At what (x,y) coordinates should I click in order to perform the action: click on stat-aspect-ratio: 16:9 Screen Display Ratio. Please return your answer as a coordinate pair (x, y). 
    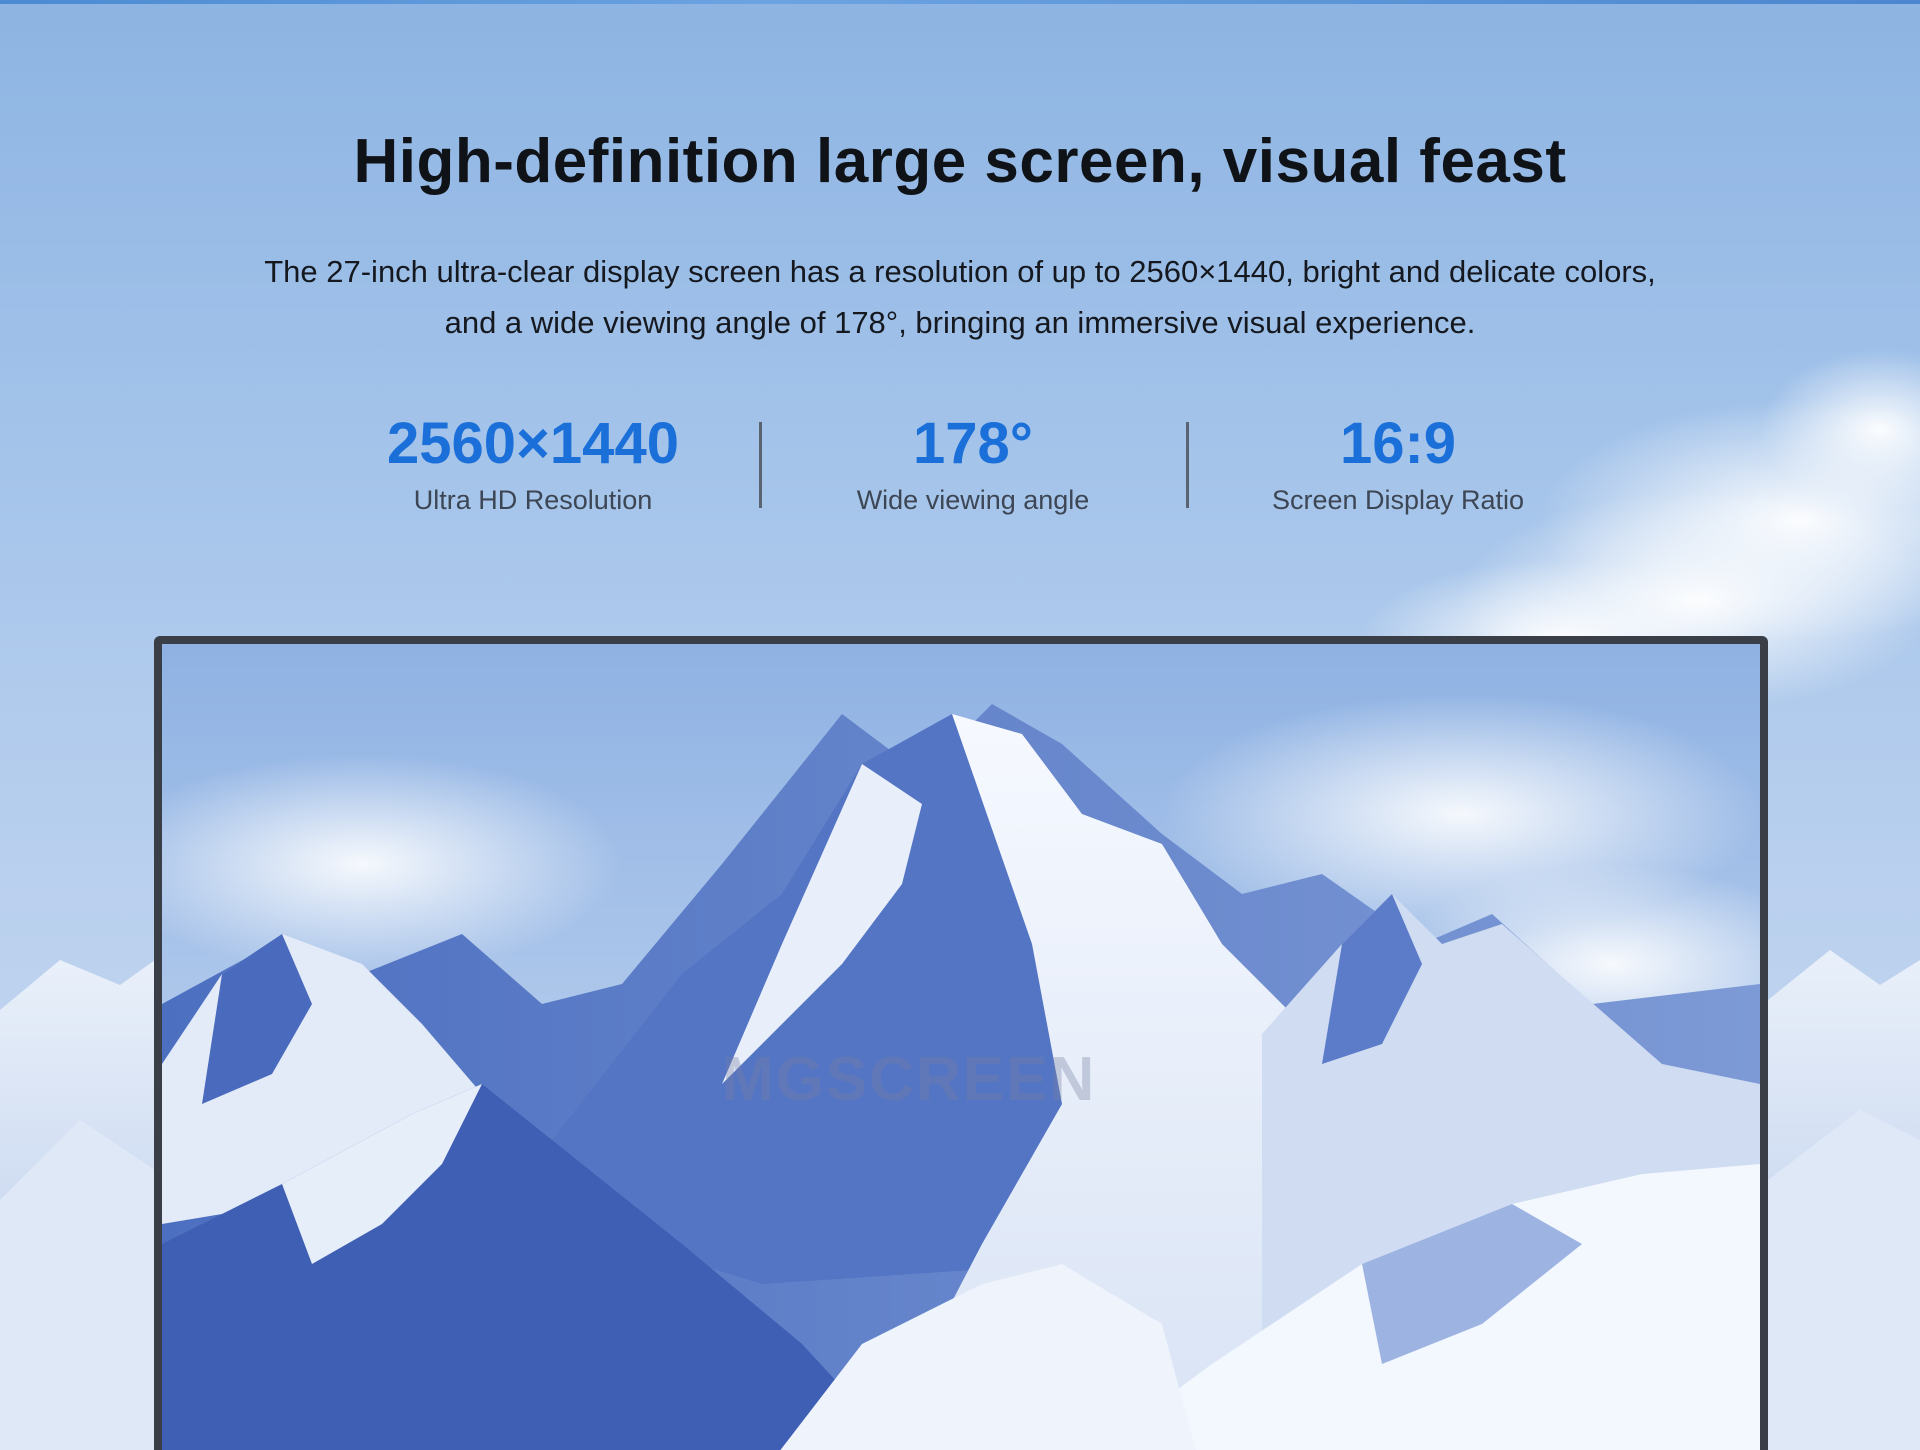
    Looking at the image, I should click on (1398, 464).